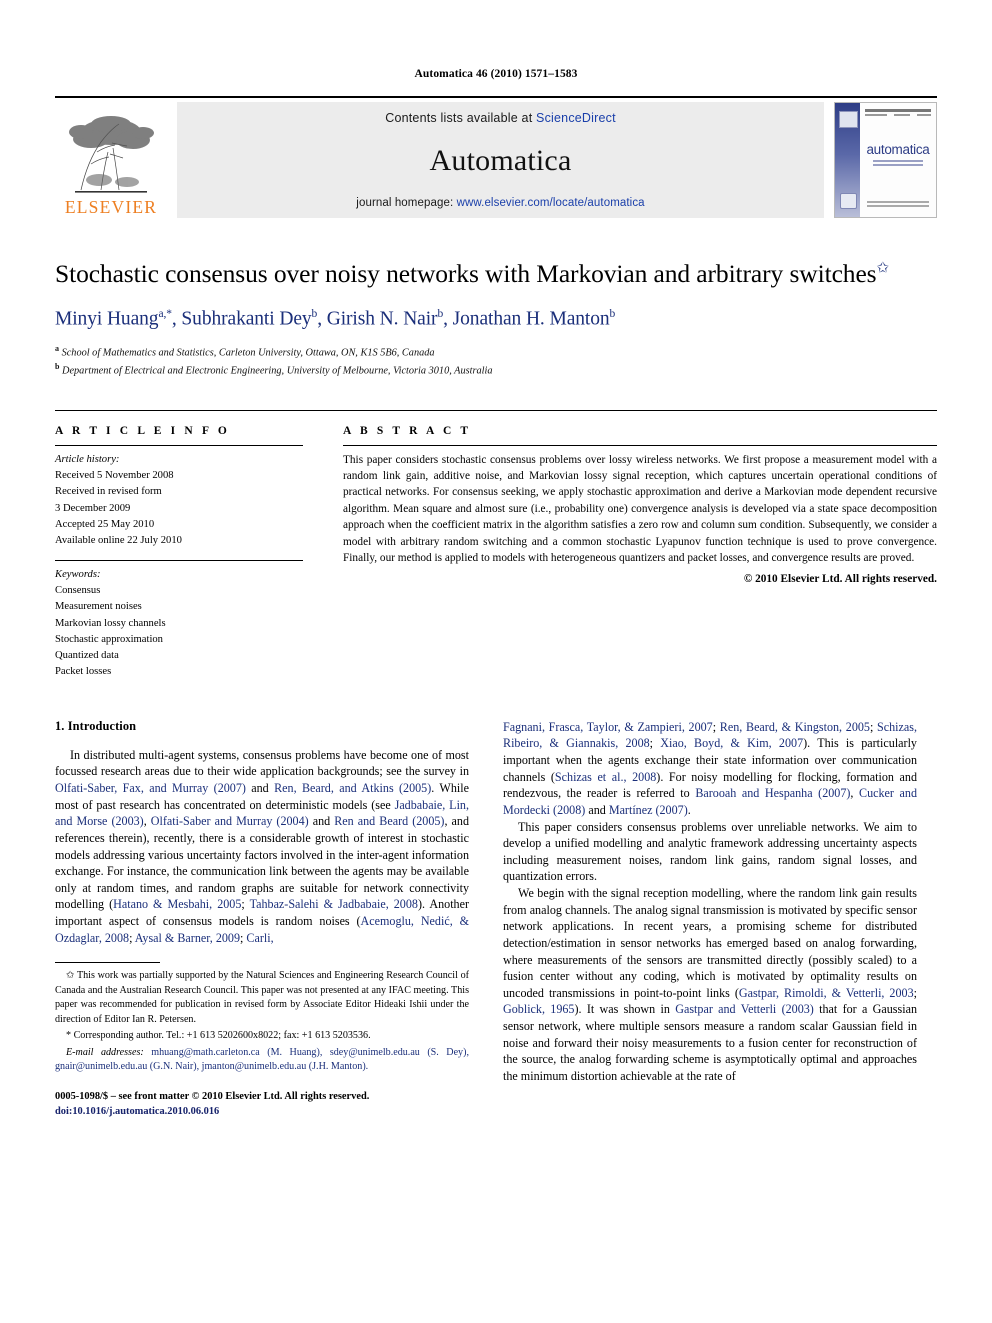 The height and width of the screenshot is (1323, 992). Describe the element at coordinates (96, 725) in the screenshot. I see `section-heading-introduction: 1. Introduction` at that location.